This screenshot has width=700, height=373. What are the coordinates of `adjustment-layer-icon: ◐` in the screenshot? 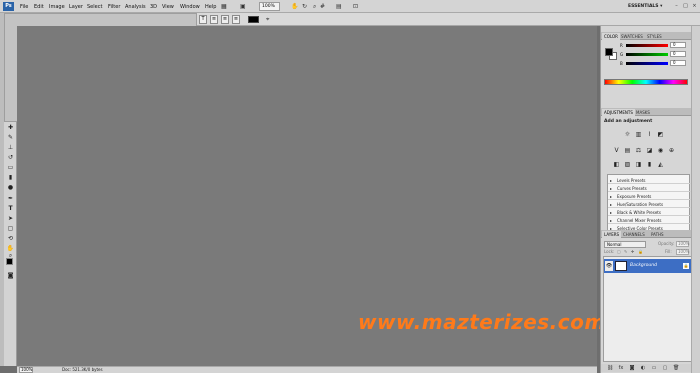 It's located at (643, 368).